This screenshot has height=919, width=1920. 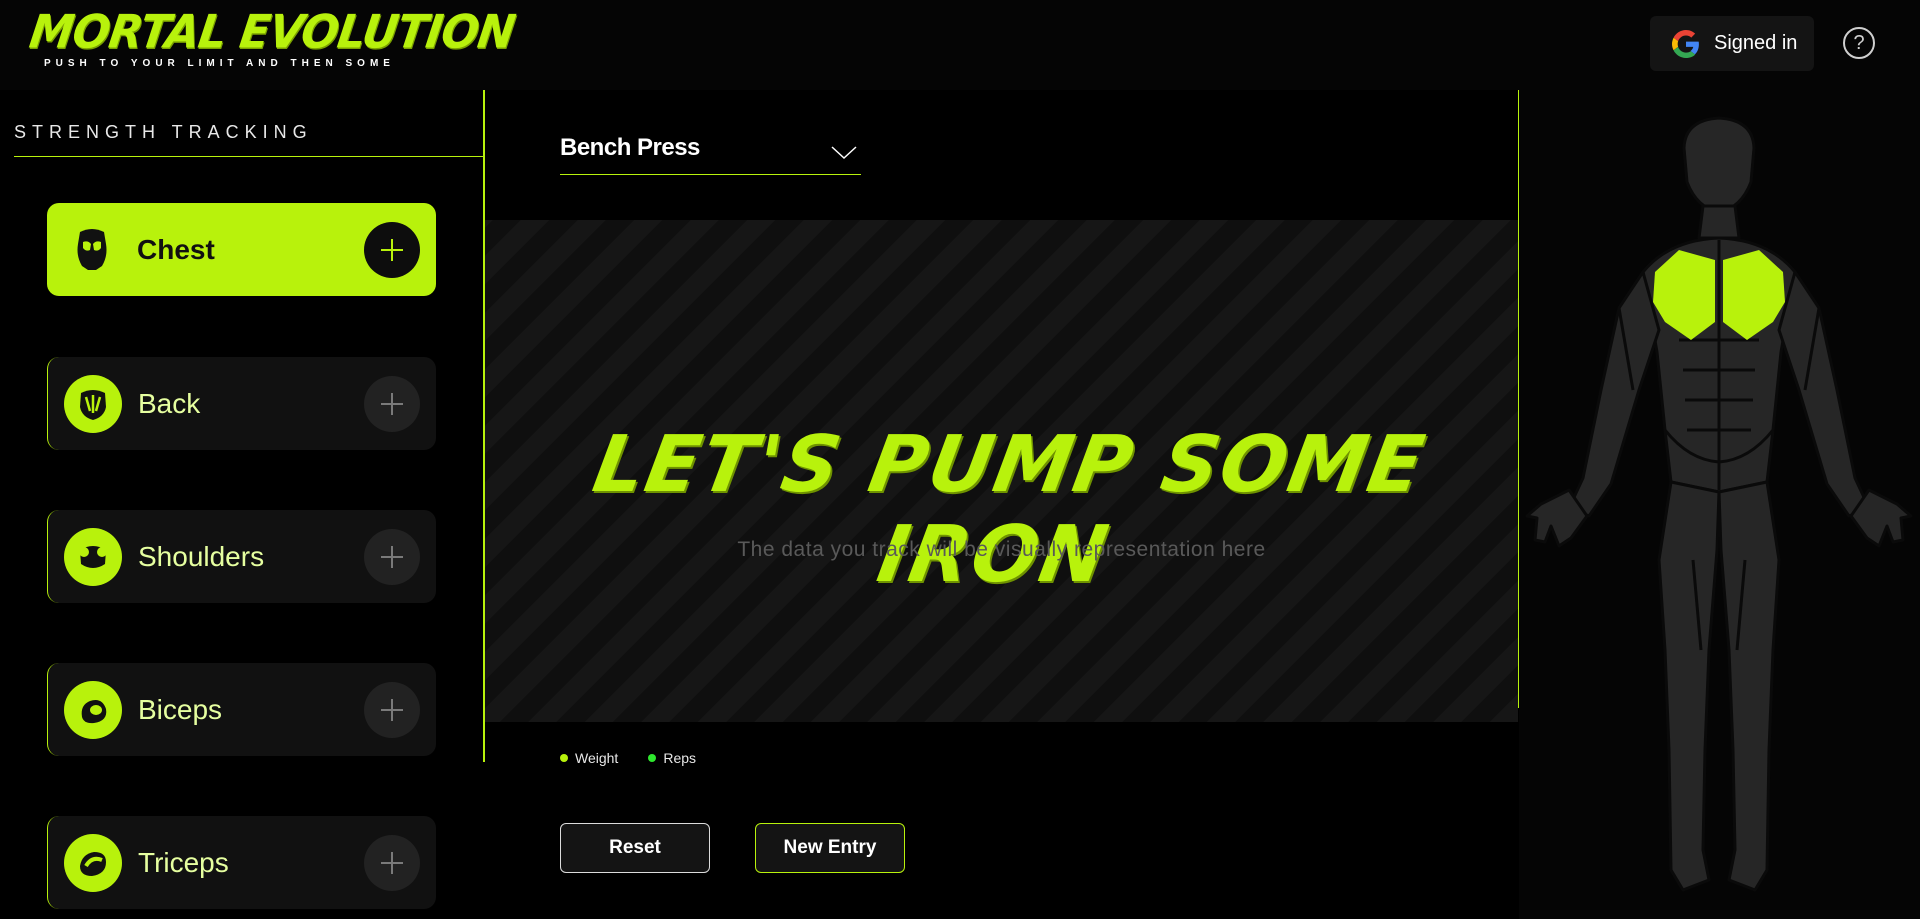 What do you see at coordinates (201, 556) in the screenshot?
I see `muscle-label-shoulders: Shoulders` at bounding box center [201, 556].